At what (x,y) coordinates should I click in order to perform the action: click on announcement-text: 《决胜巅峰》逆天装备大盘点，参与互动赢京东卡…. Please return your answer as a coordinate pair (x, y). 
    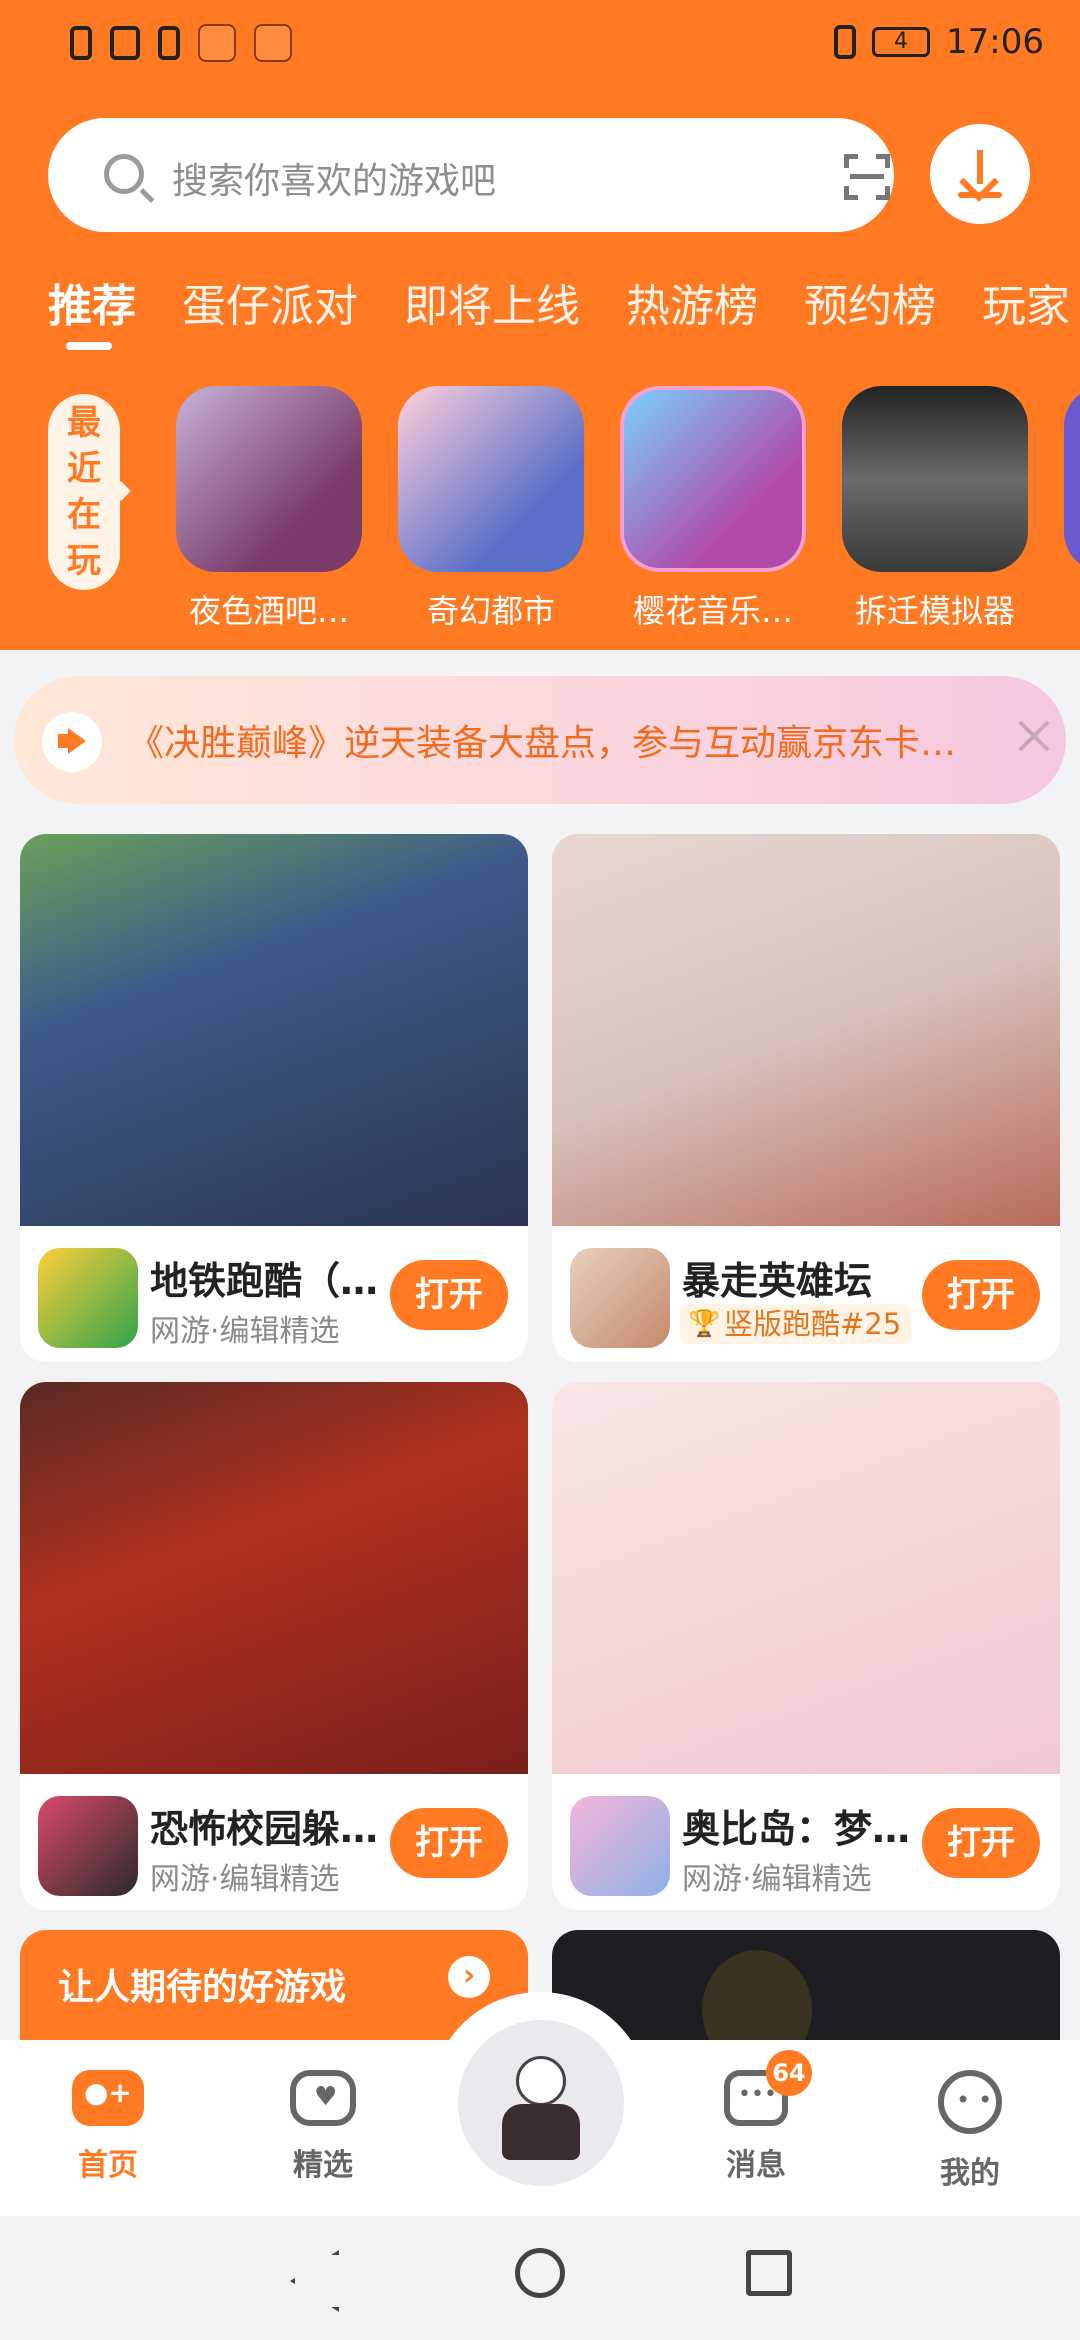
    Looking at the image, I should click on (542, 743).